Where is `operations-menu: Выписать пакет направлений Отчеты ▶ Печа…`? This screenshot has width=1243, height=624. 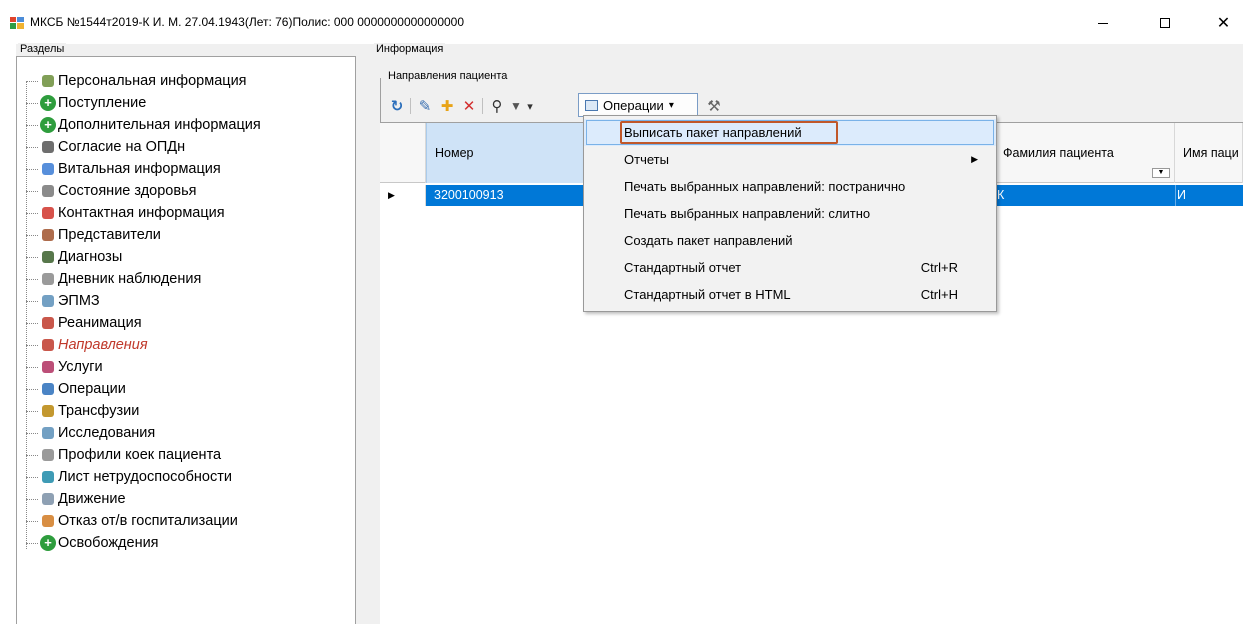
operations-menu: Выписать пакет направлений Отчеты ▶ Печа… is located at coordinates (790, 213).